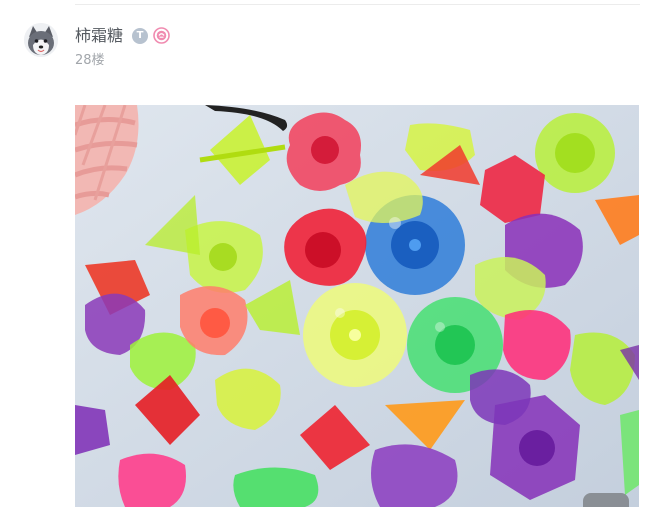  I want to click on floor-number: 28楼, so click(90, 60).